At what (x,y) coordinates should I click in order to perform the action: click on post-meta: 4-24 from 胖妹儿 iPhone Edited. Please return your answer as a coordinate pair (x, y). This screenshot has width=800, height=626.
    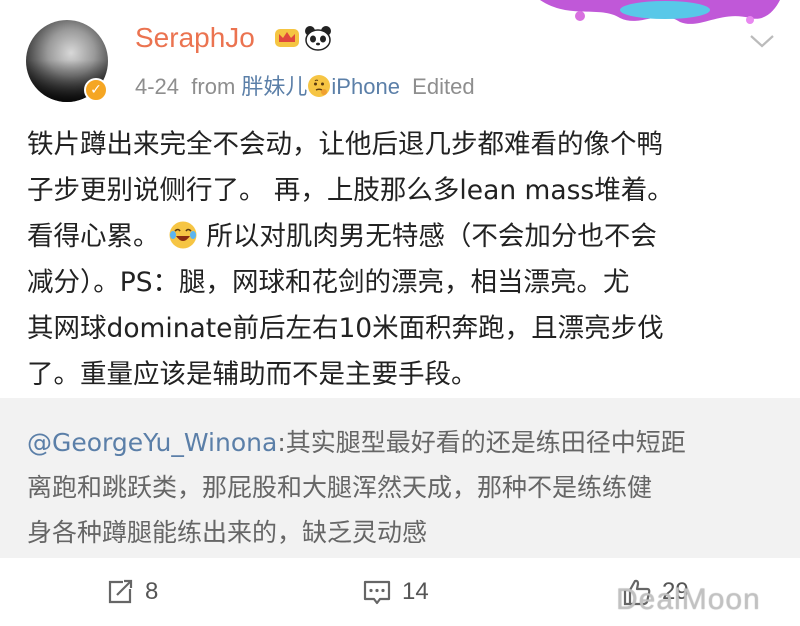
    Looking at the image, I should click on (305, 85).